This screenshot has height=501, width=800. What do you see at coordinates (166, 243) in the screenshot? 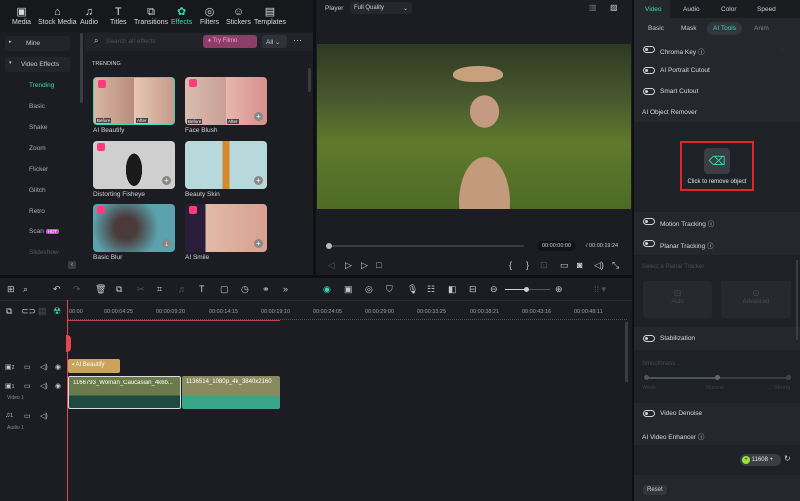
I see `download-icon: ↓` at bounding box center [166, 243].